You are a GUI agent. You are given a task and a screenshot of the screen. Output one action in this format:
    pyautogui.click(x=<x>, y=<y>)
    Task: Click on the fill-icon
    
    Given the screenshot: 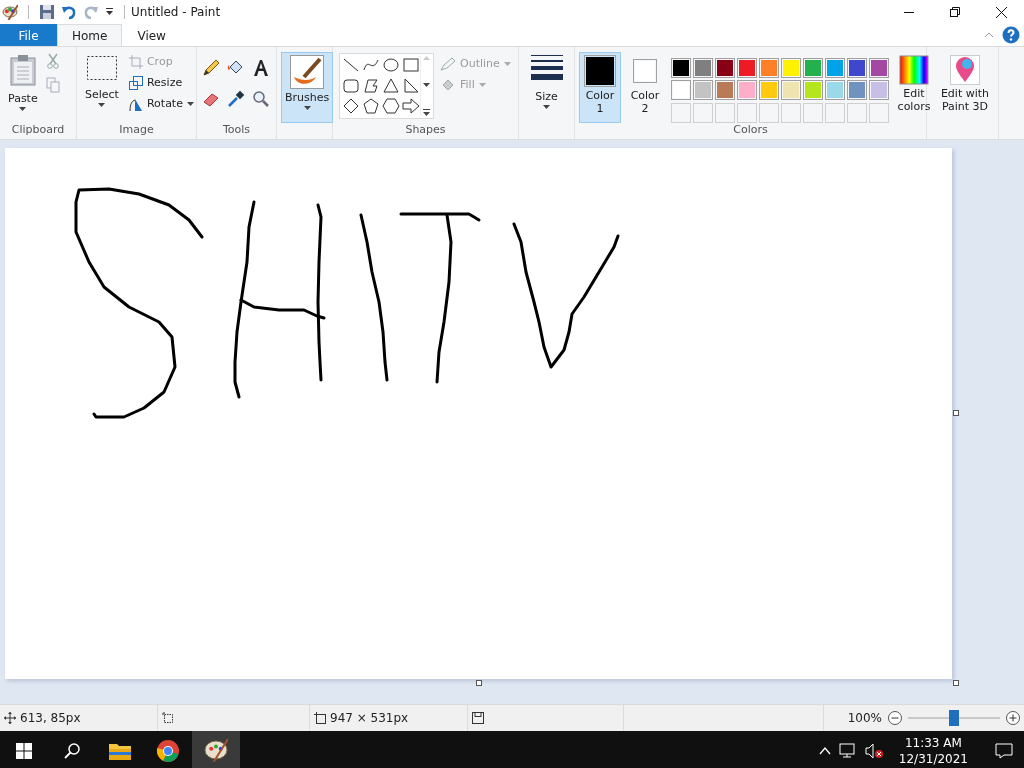 What is the action you would take?
    pyautogui.click(x=448, y=84)
    